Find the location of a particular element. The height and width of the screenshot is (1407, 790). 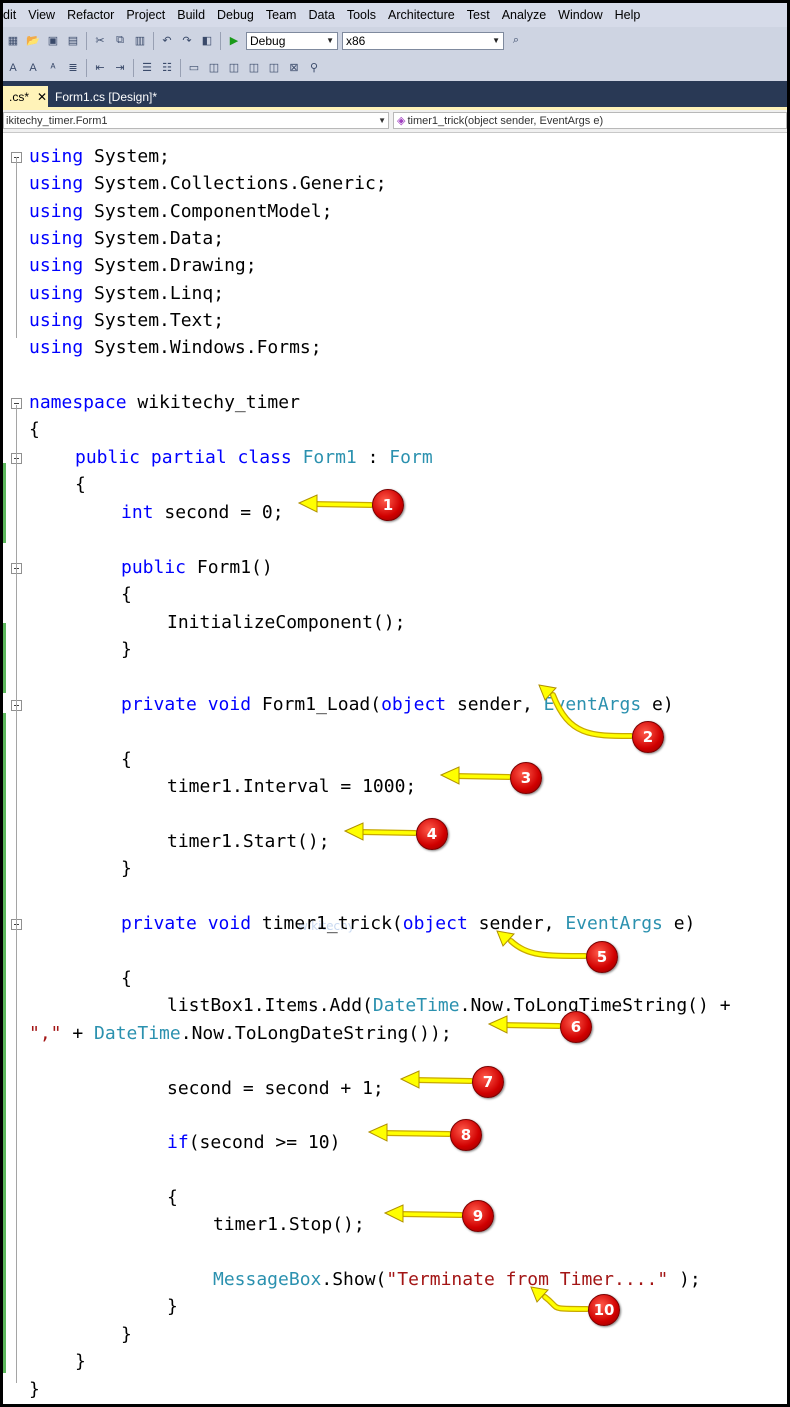

annotation-badge: 8 is located at coordinates (466, 1135).